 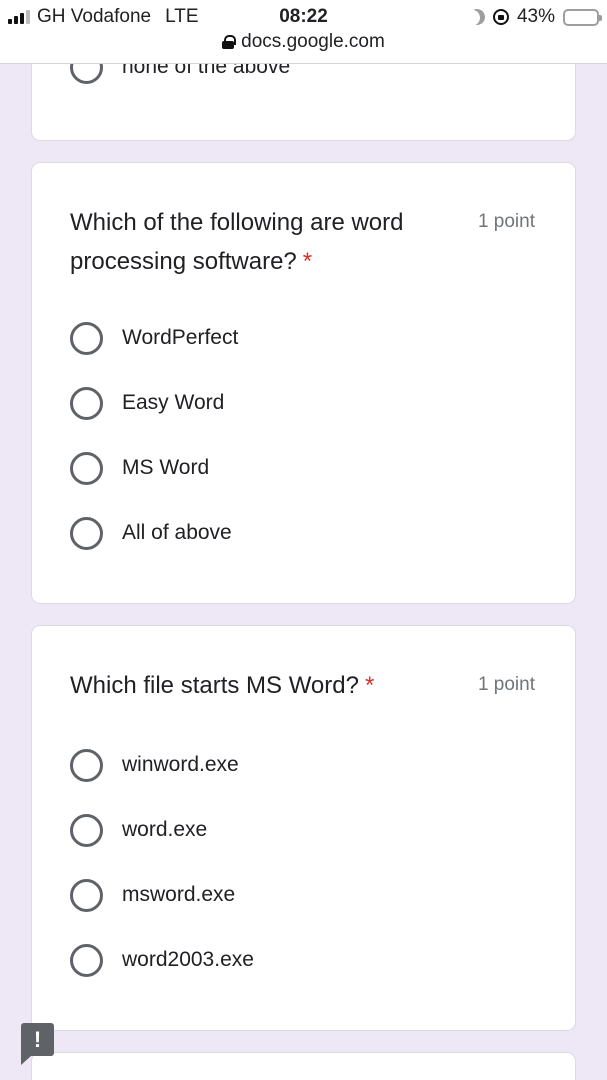 I want to click on option-item: winword.exe, so click(x=154, y=765).